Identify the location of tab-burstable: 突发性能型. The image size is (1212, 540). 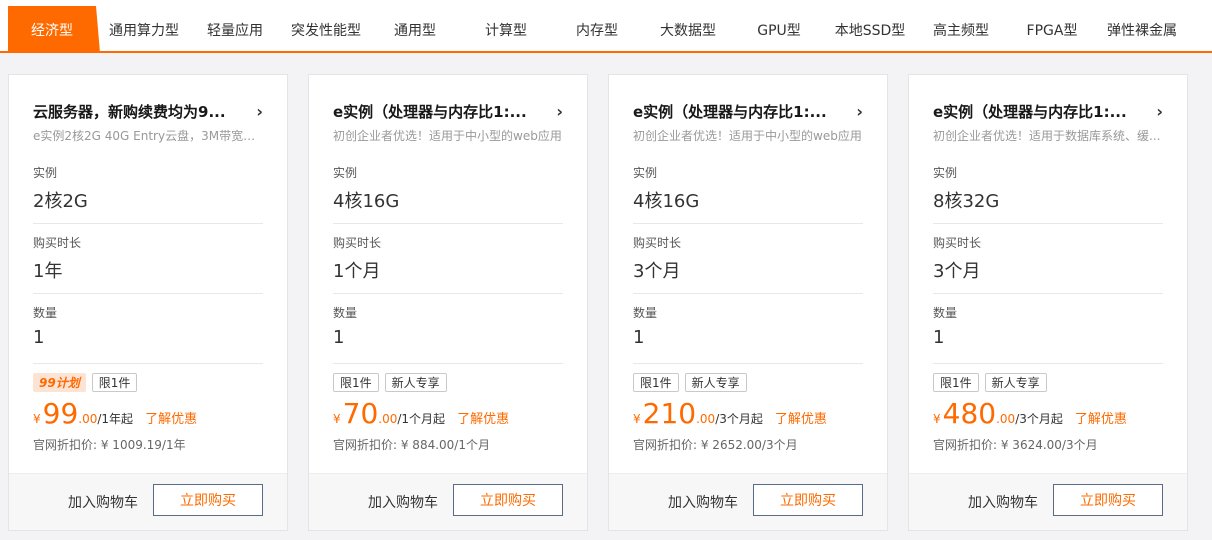
(326, 29).